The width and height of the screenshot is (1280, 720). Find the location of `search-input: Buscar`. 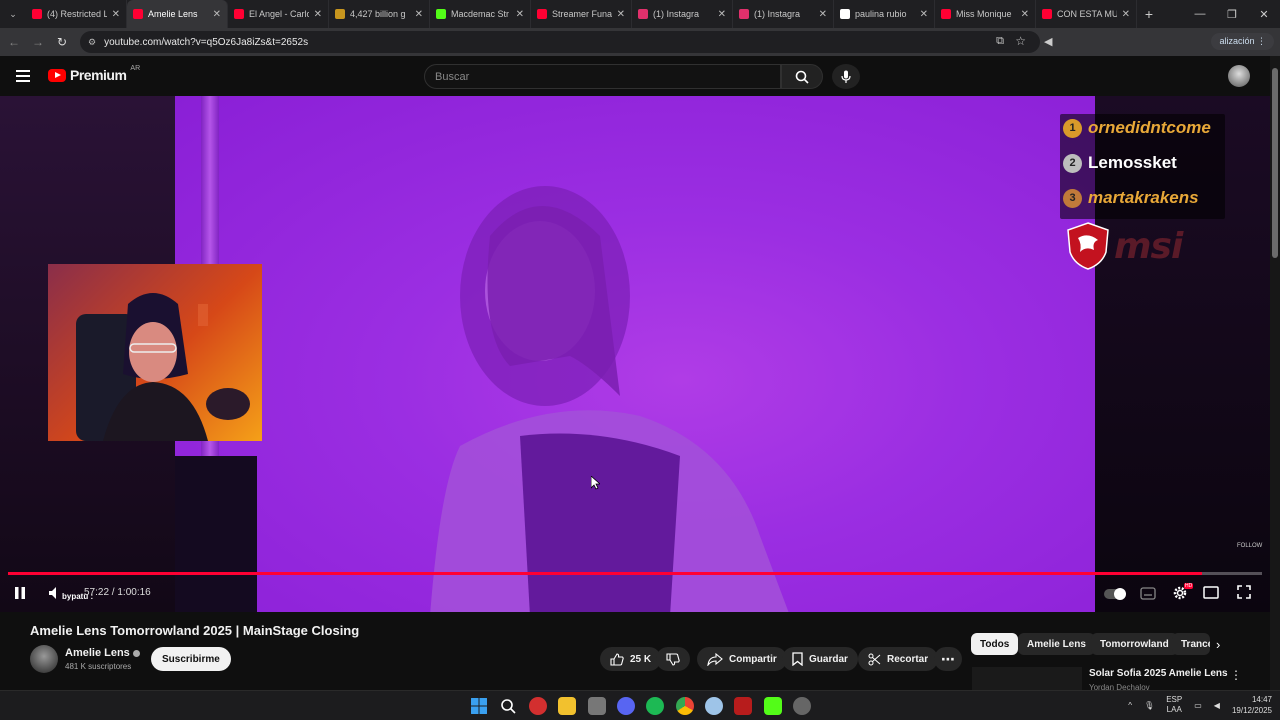

search-input: Buscar is located at coordinates (602, 76).